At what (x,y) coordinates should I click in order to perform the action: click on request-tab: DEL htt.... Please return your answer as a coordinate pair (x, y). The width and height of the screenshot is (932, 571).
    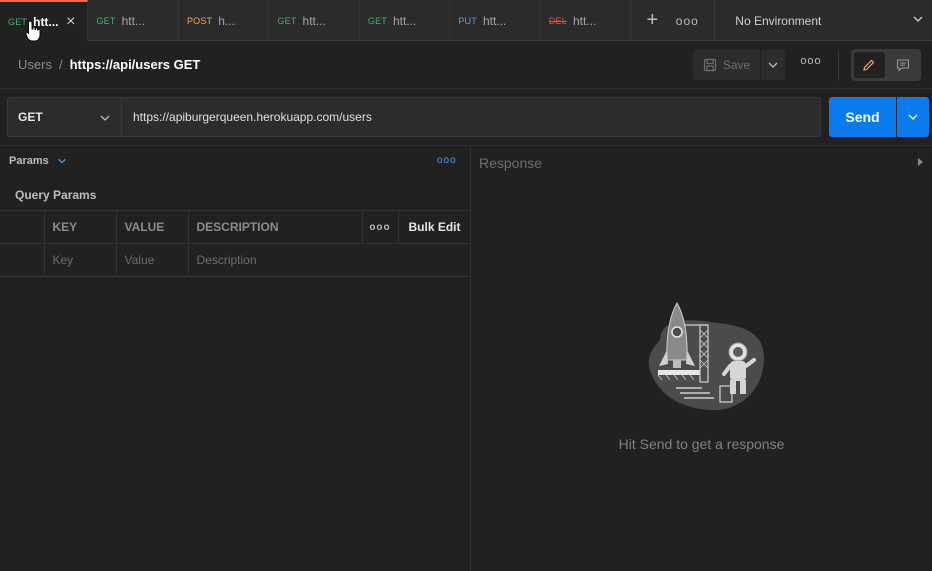
    Looking at the image, I should click on (586, 20).